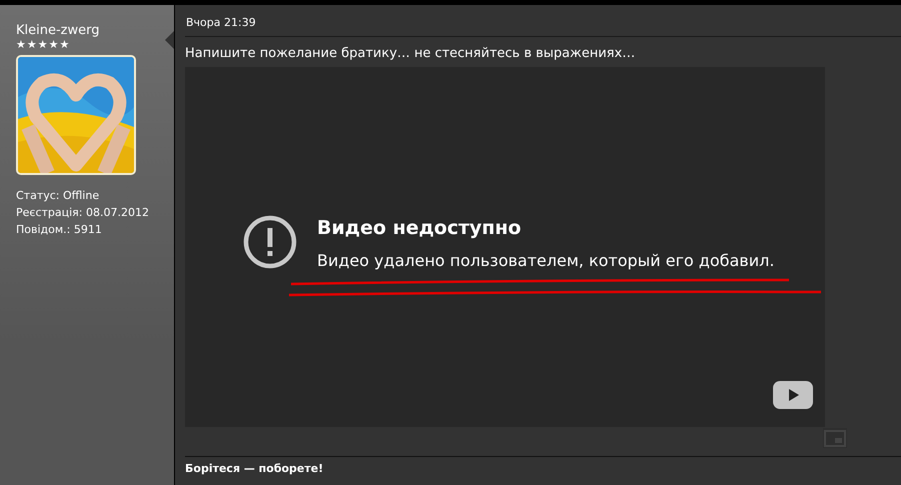 Image resolution: width=901 pixels, height=485 pixels. I want to click on warning-icon, so click(270, 242).